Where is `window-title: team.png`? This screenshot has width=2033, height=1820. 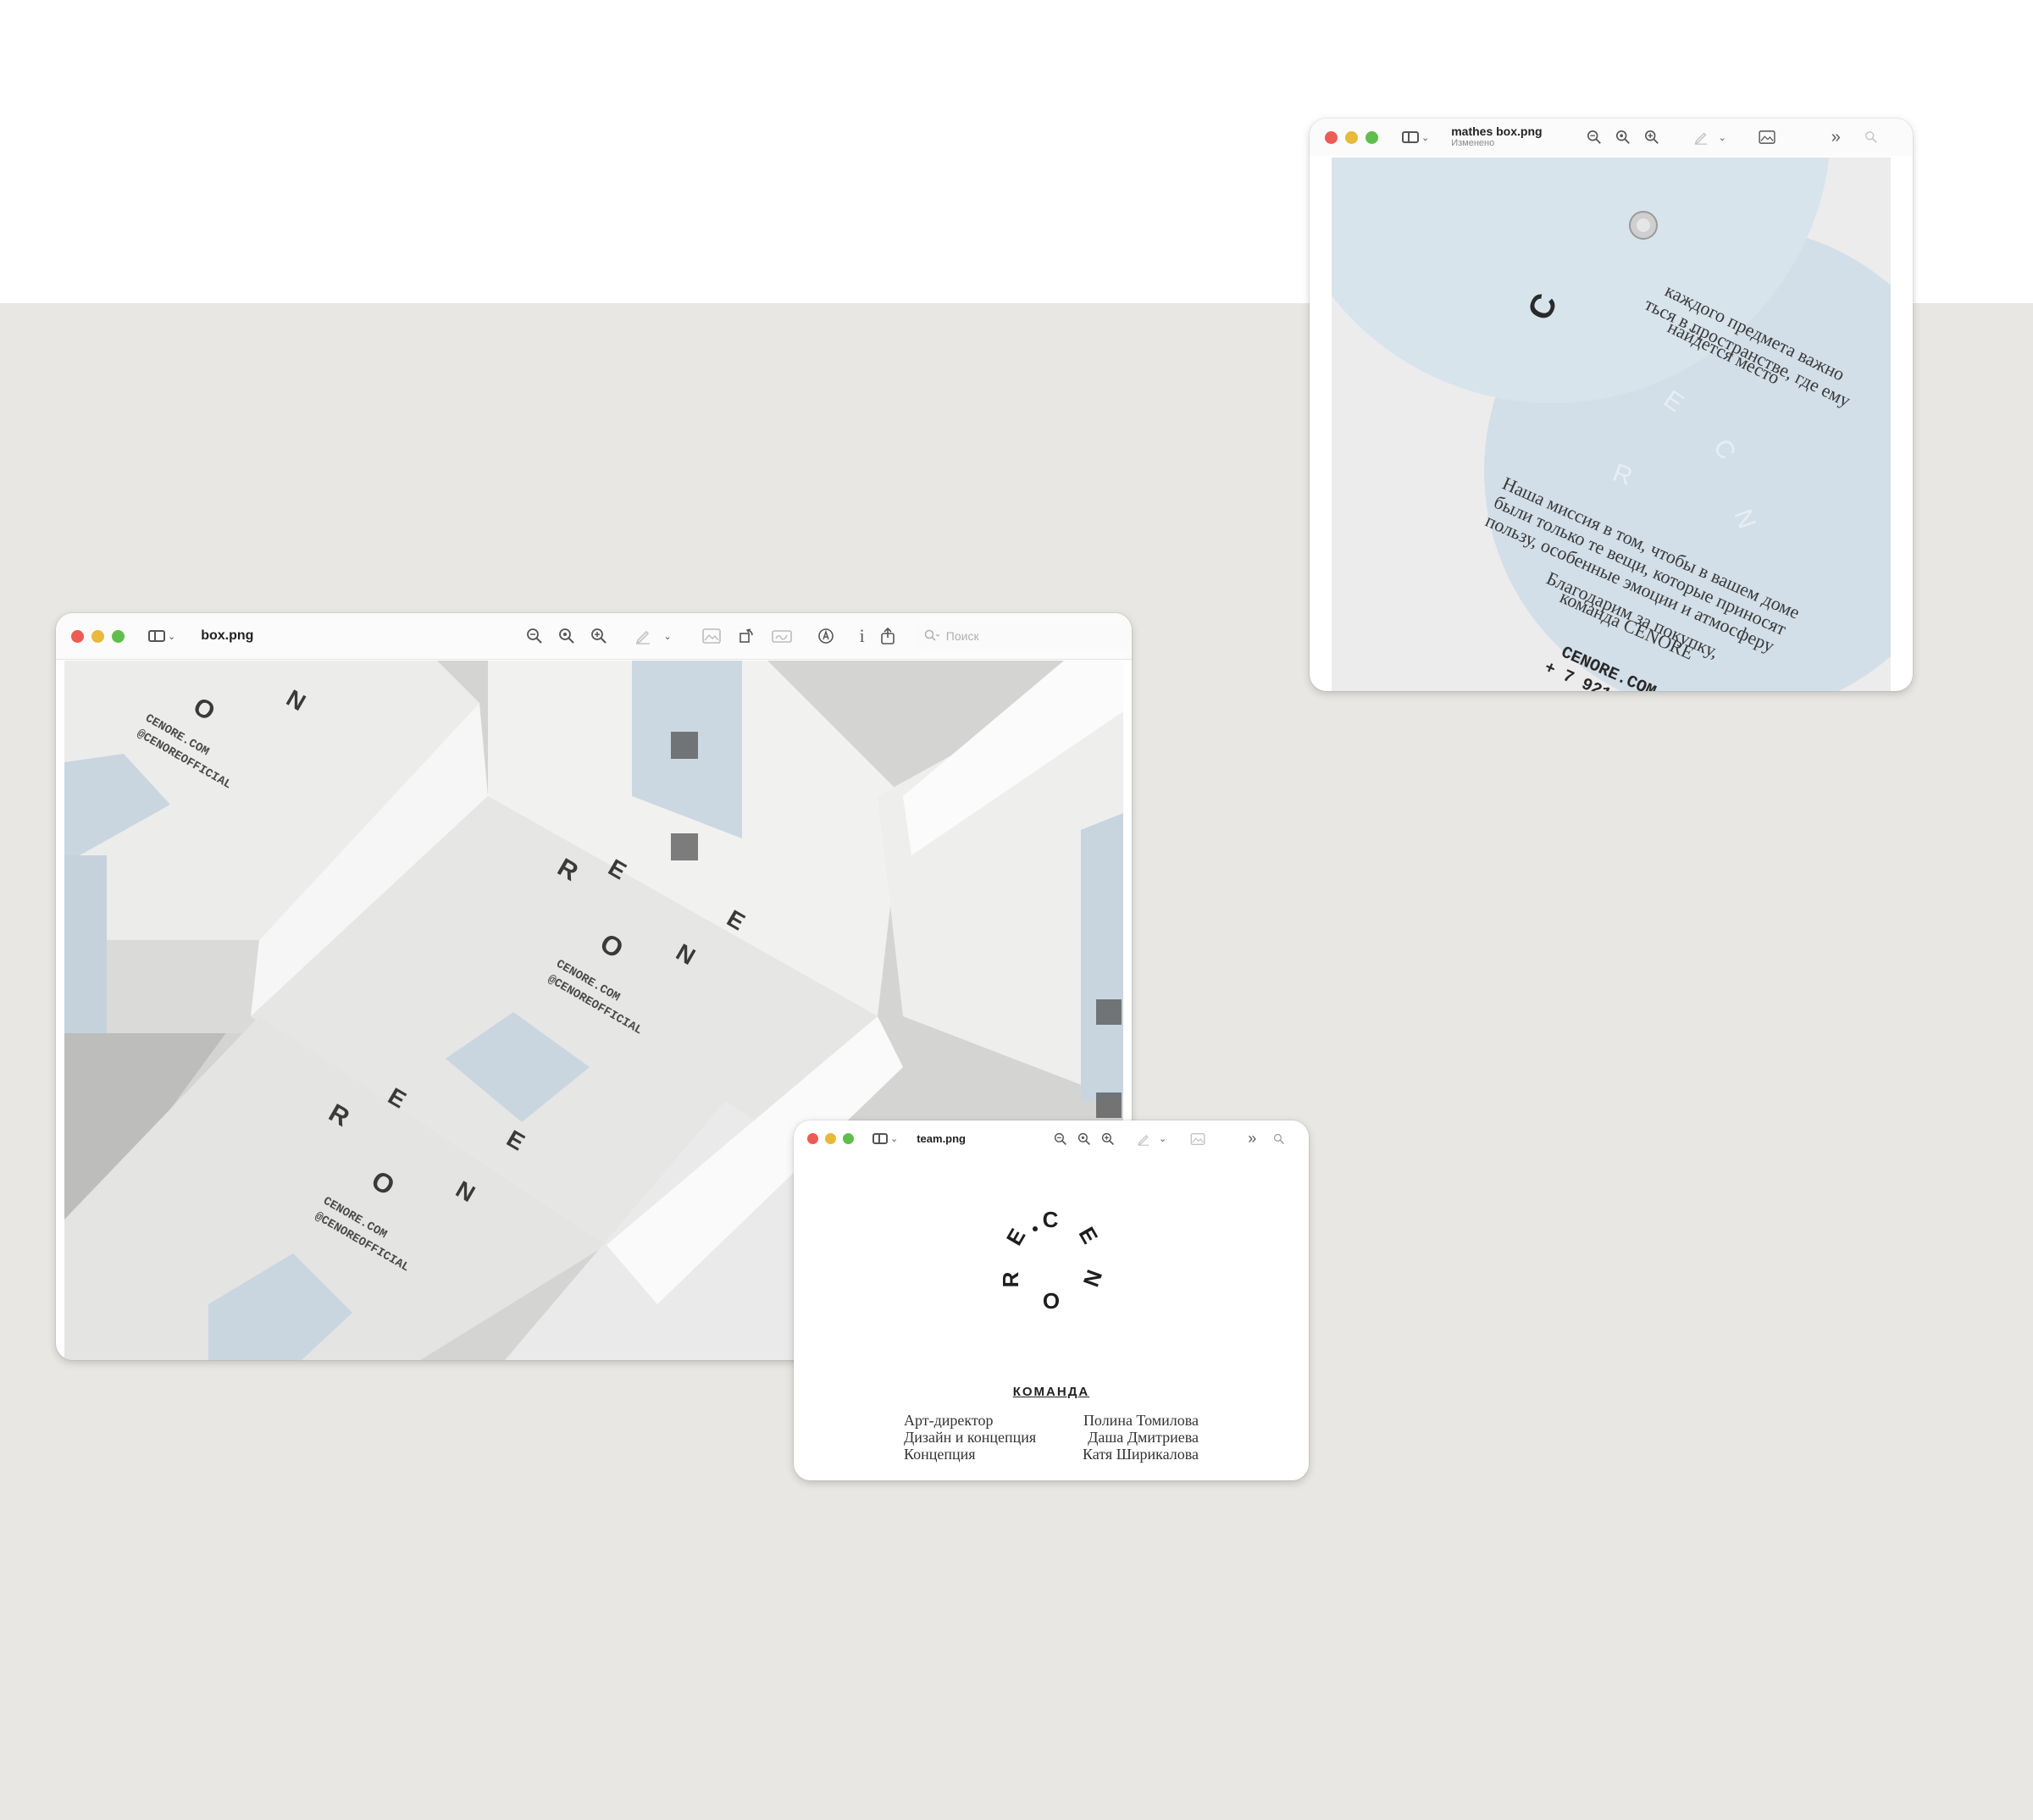 window-title: team.png is located at coordinates (942, 1139).